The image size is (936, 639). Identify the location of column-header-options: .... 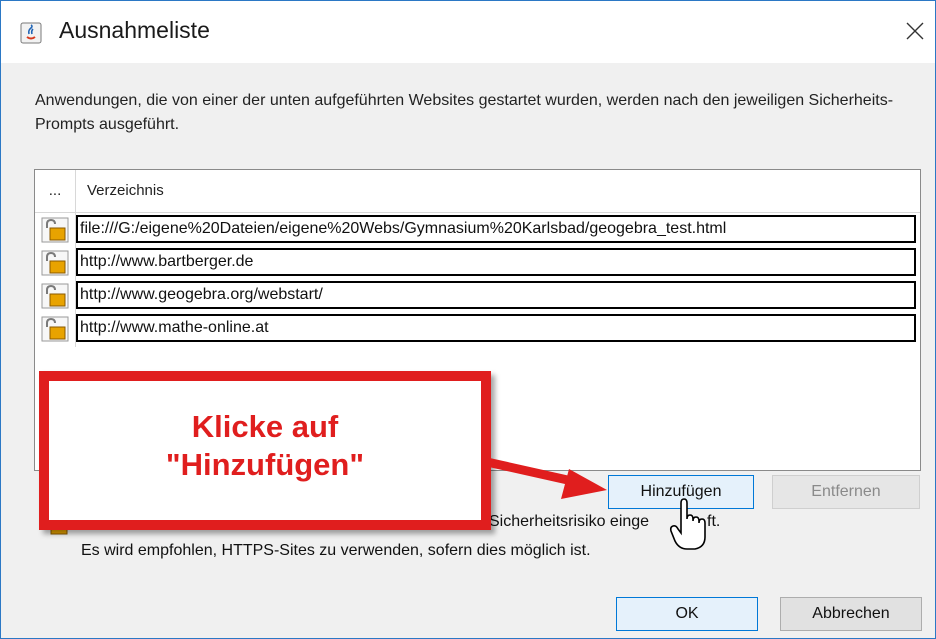
(55, 191).